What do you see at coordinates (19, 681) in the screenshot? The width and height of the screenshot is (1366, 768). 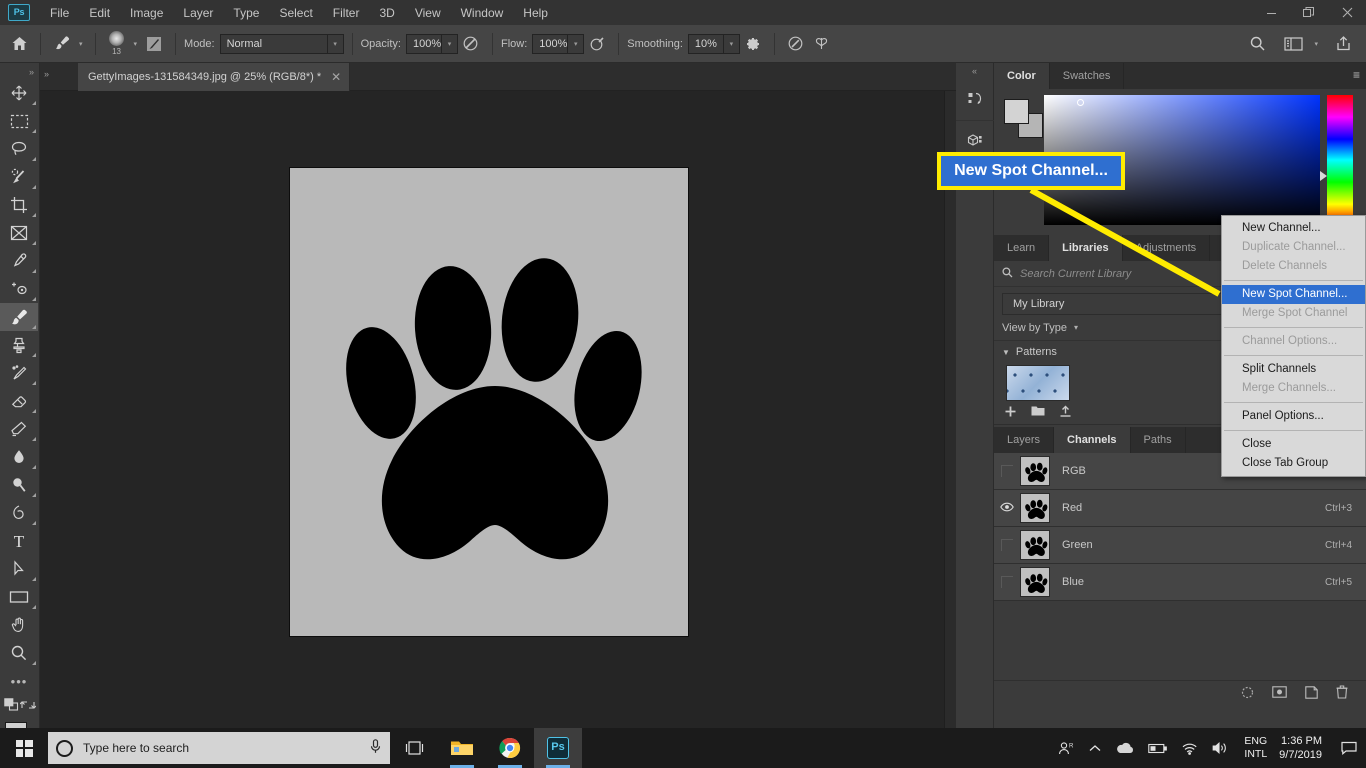 I see `more-tools-button: •••` at bounding box center [19, 681].